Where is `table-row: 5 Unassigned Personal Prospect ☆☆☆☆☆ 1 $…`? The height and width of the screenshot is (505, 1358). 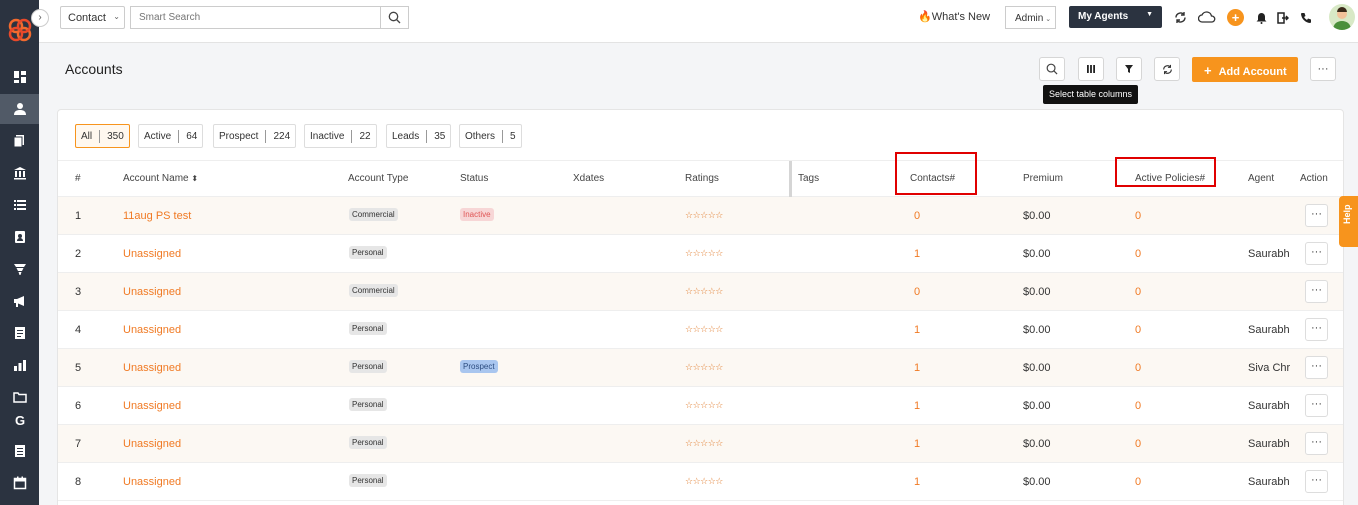
table-row: 5 Unassigned Personal Prospect ☆☆☆☆☆ 1 $… is located at coordinates (700, 368).